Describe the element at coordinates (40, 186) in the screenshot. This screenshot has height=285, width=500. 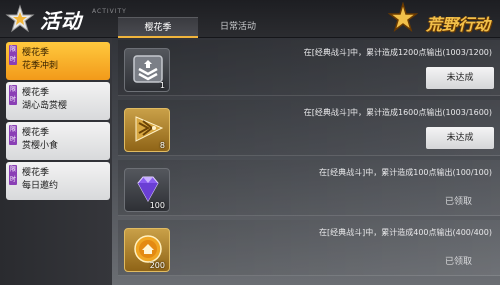
I see `sidebar-item-sublabel: 每日邀约` at that location.